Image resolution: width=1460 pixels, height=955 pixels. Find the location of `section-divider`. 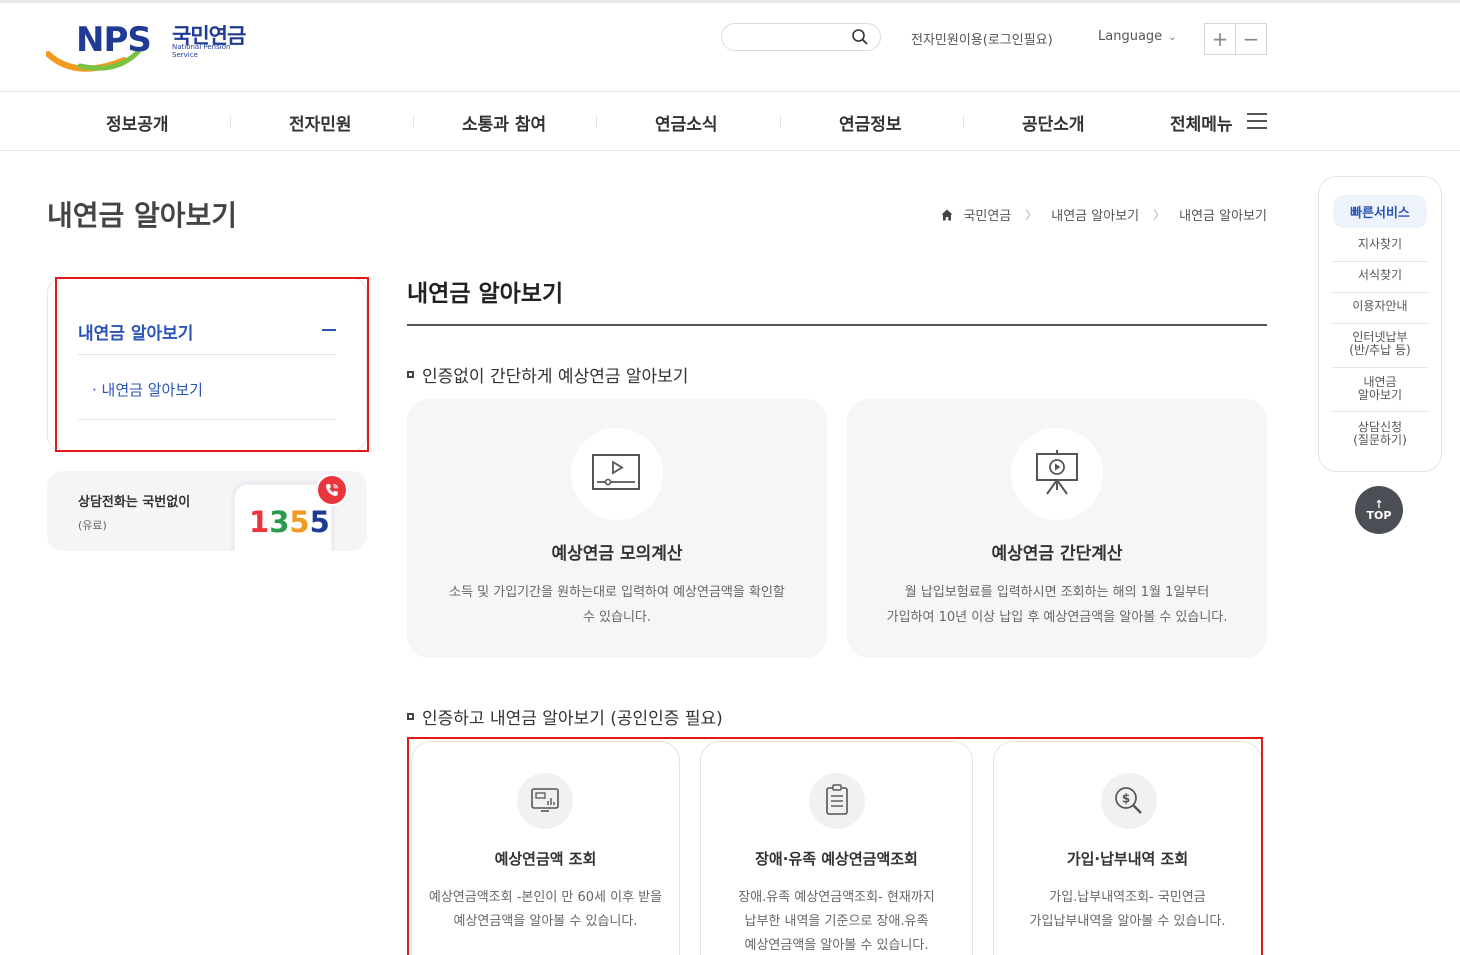

section-divider is located at coordinates (837, 325).